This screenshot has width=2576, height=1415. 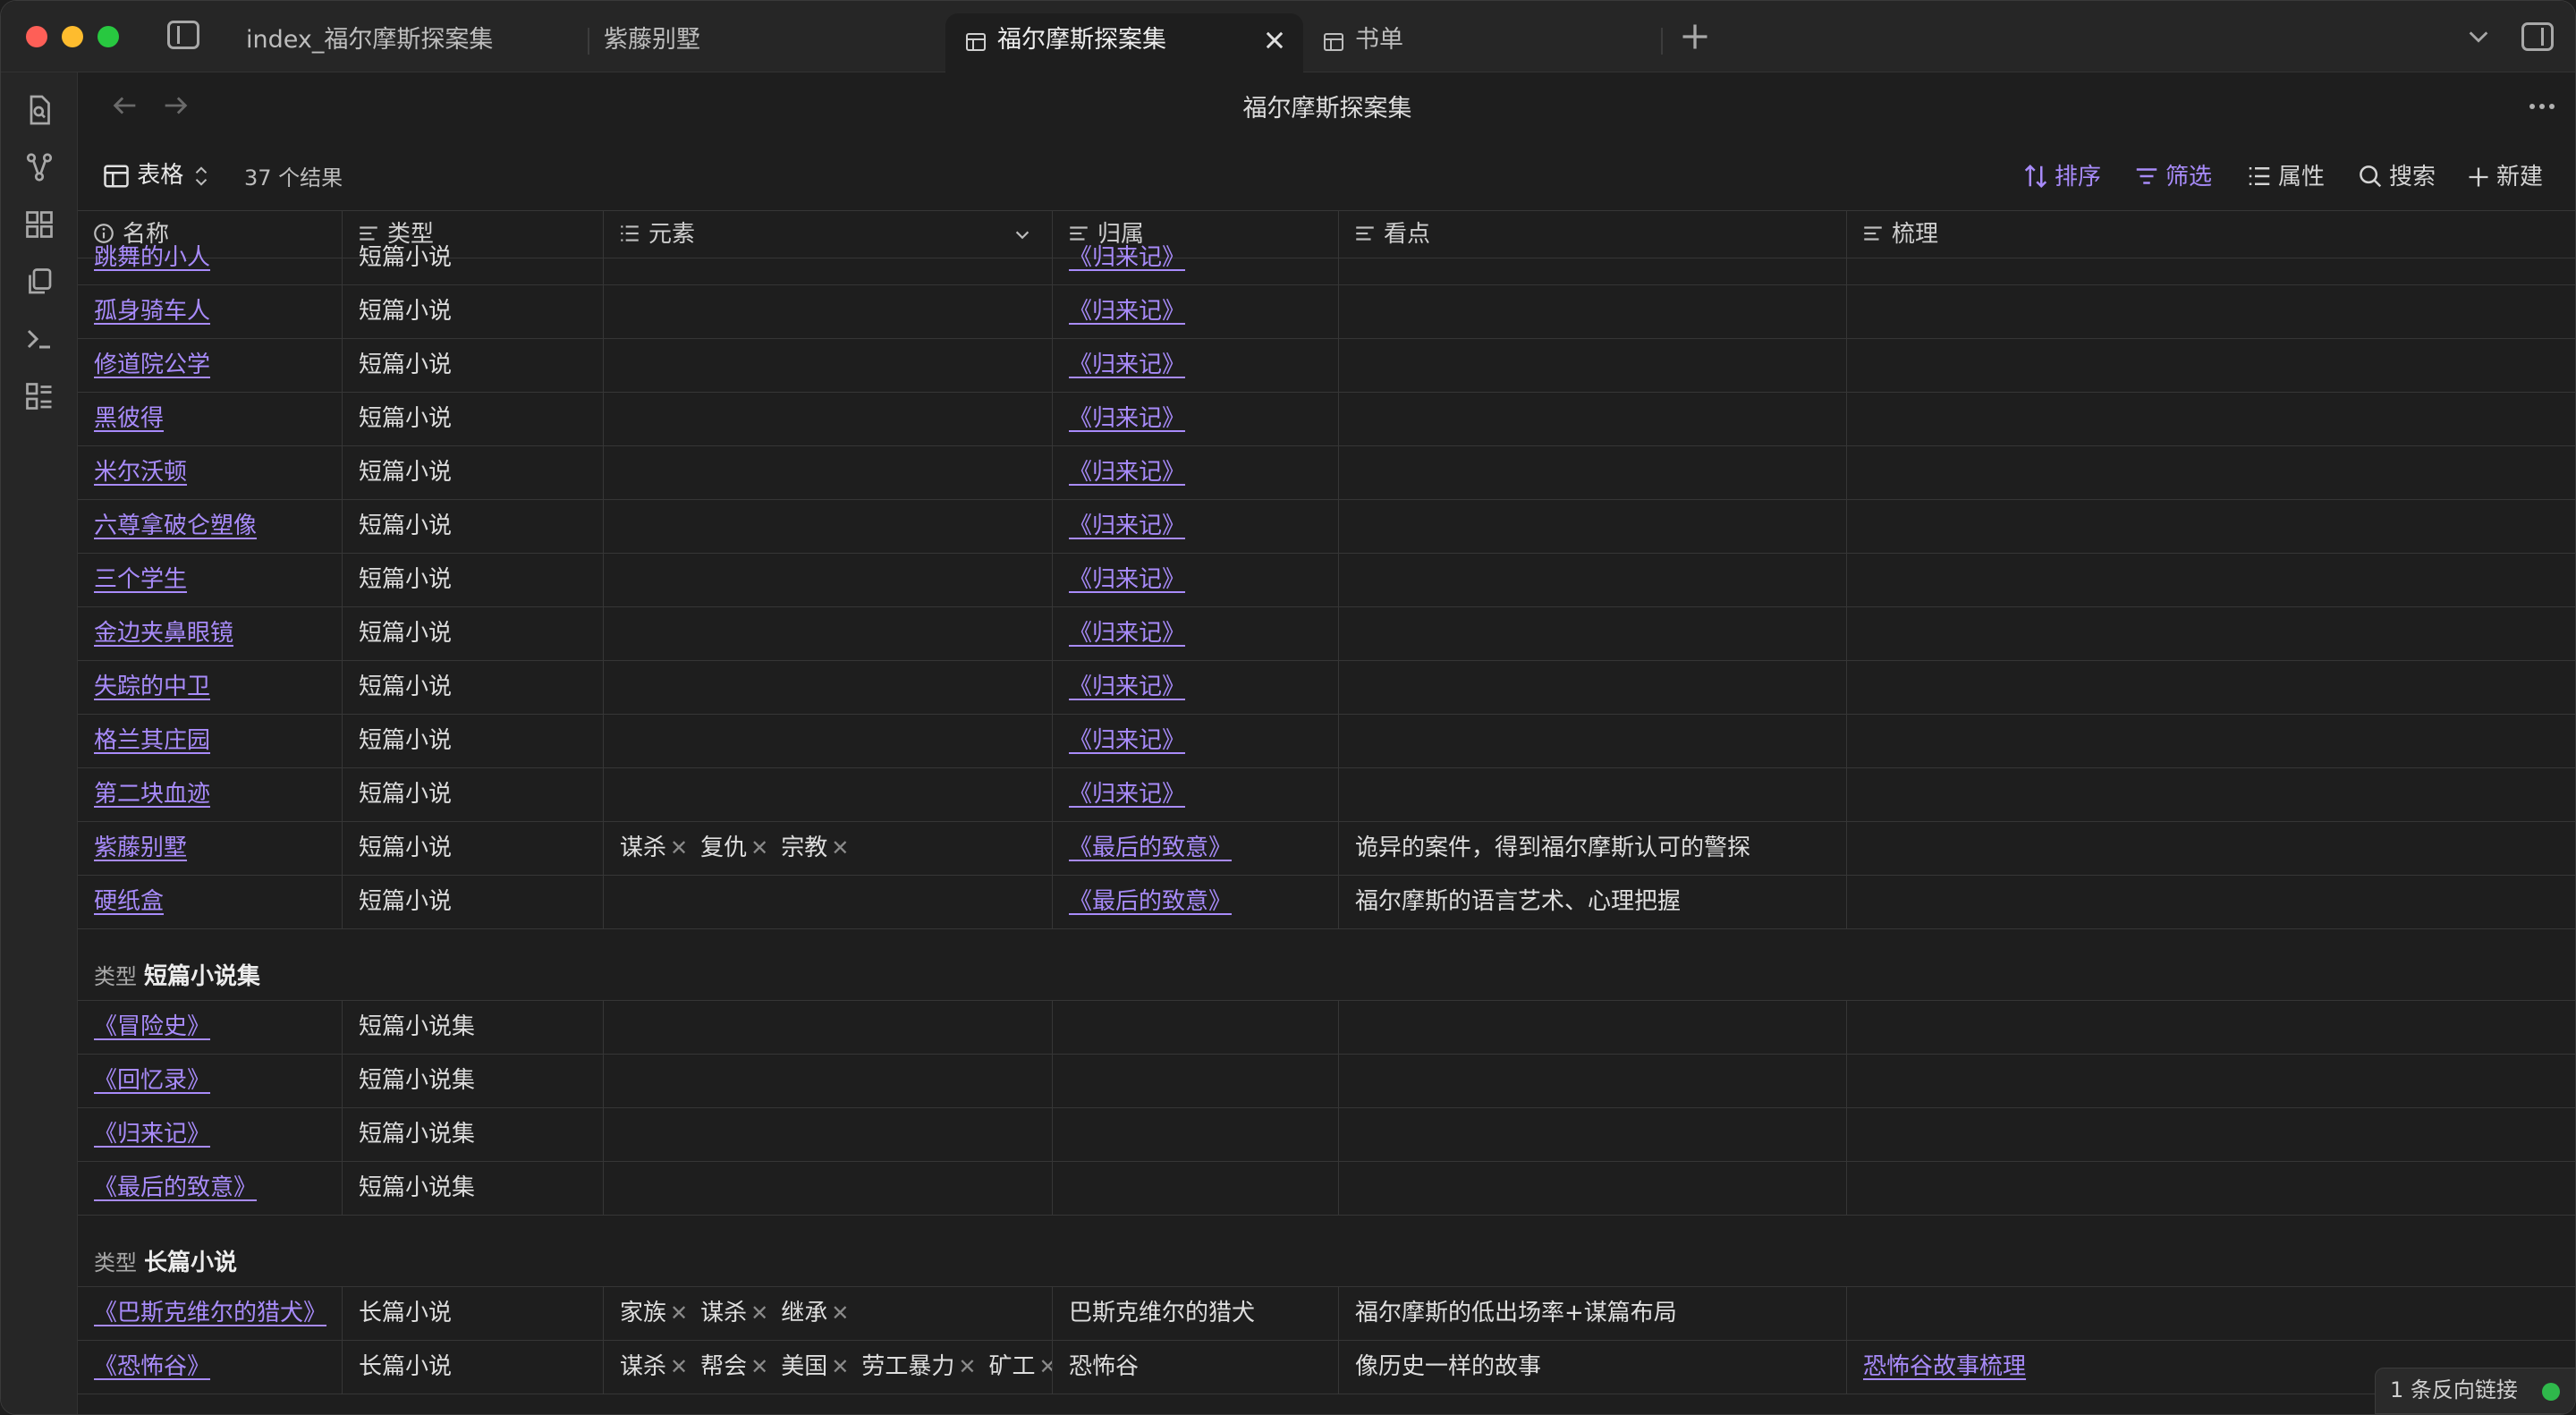 What do you see at coordinates (1482, 43) in the screenshot?
I see `tab-booklist: 书单` at bounding box center [1482, 43].